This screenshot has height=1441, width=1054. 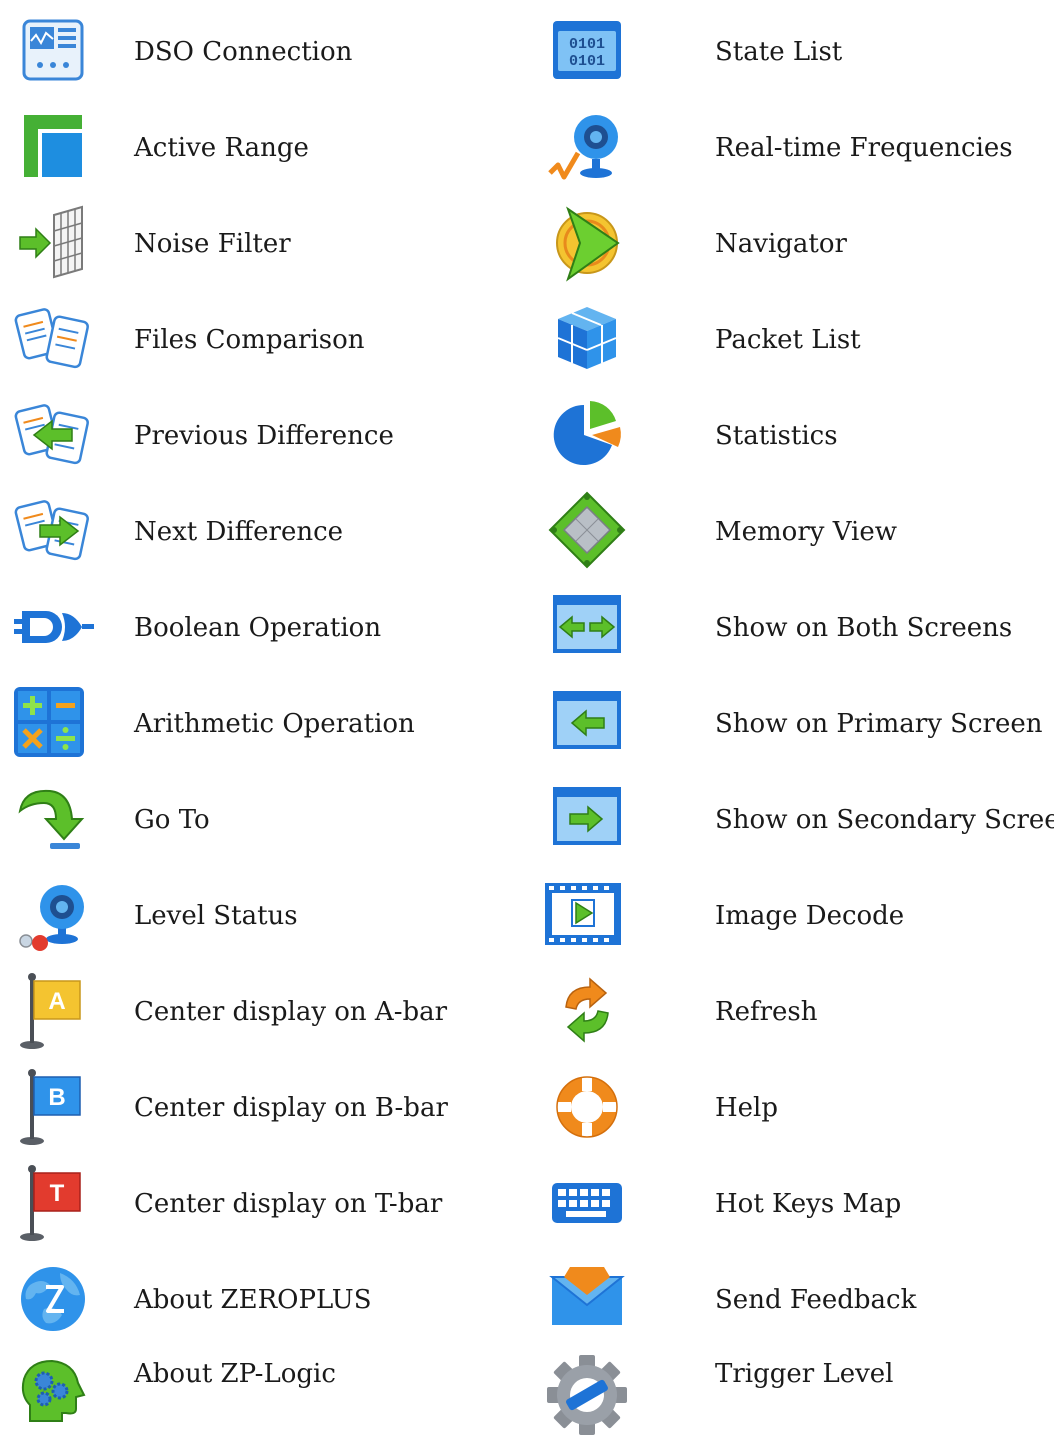 What do you see at coordinates (587, 146) in the screenshot?
I see `webcam-chart-icon` at bounding box center [587, 146].